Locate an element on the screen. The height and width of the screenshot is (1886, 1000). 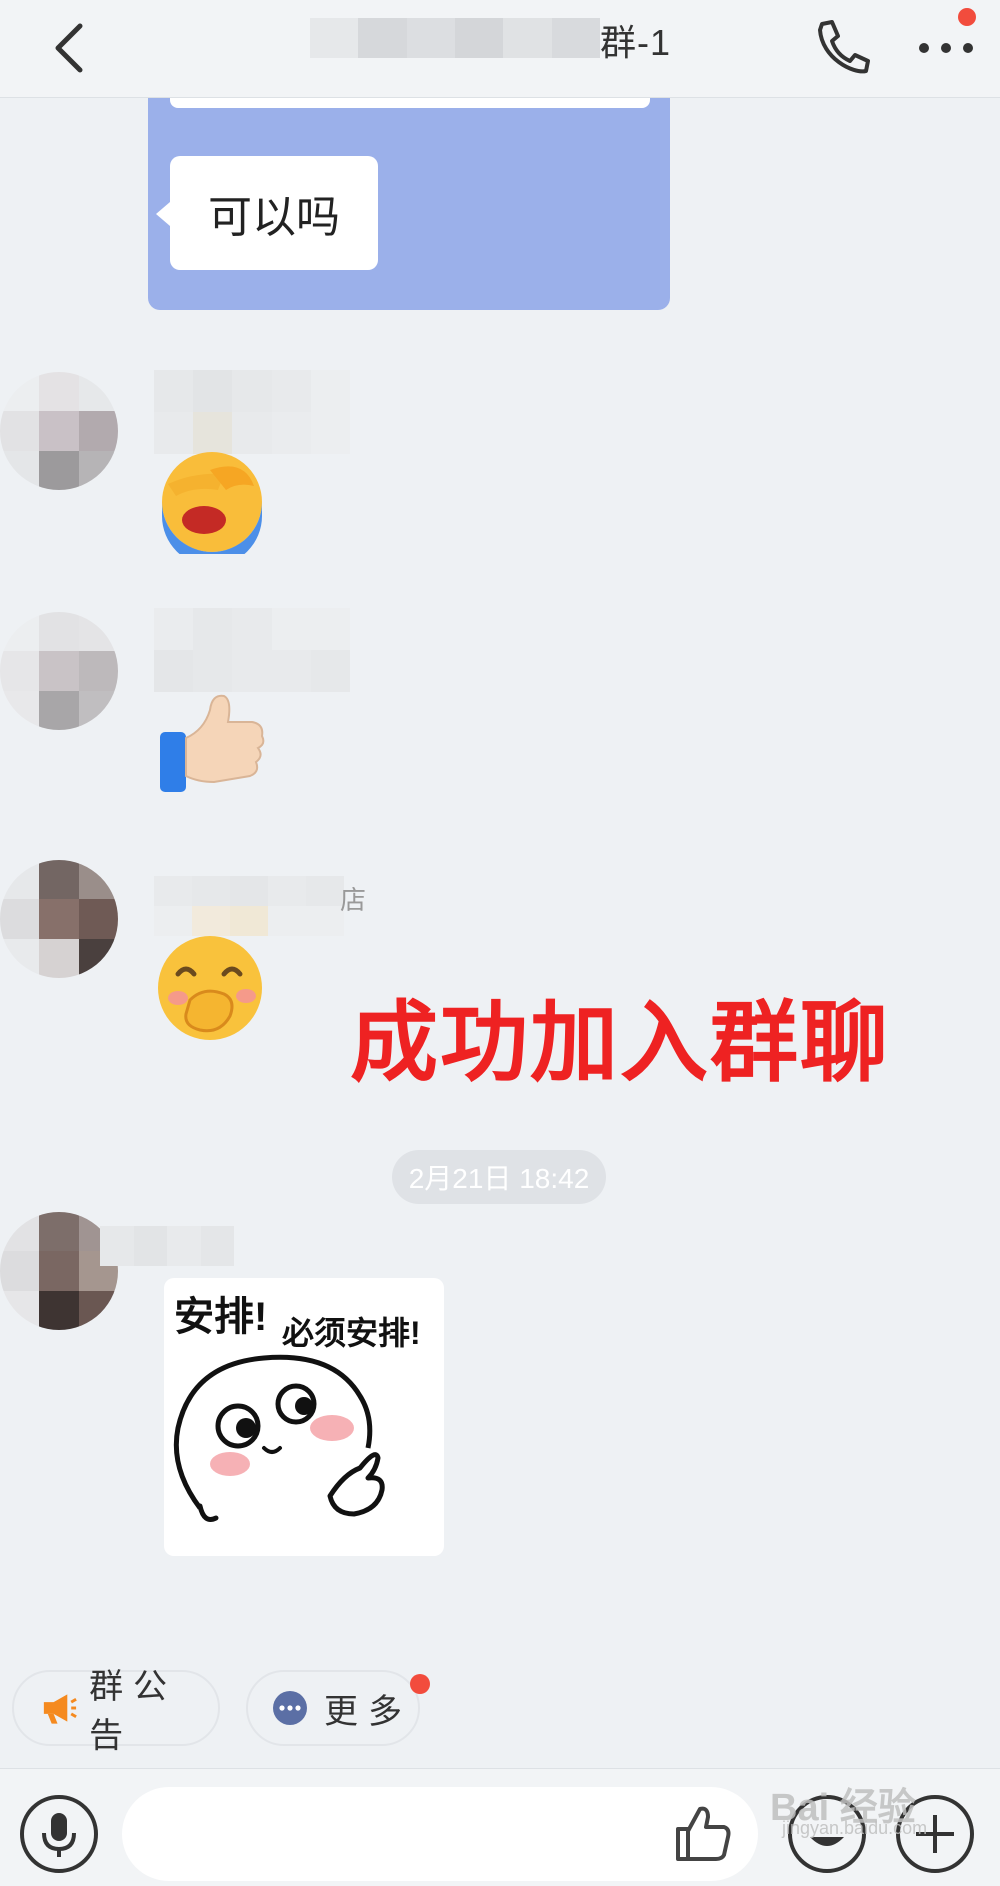
annotation-label: 成功加入群聊 is located at coordinates (620, 1042).